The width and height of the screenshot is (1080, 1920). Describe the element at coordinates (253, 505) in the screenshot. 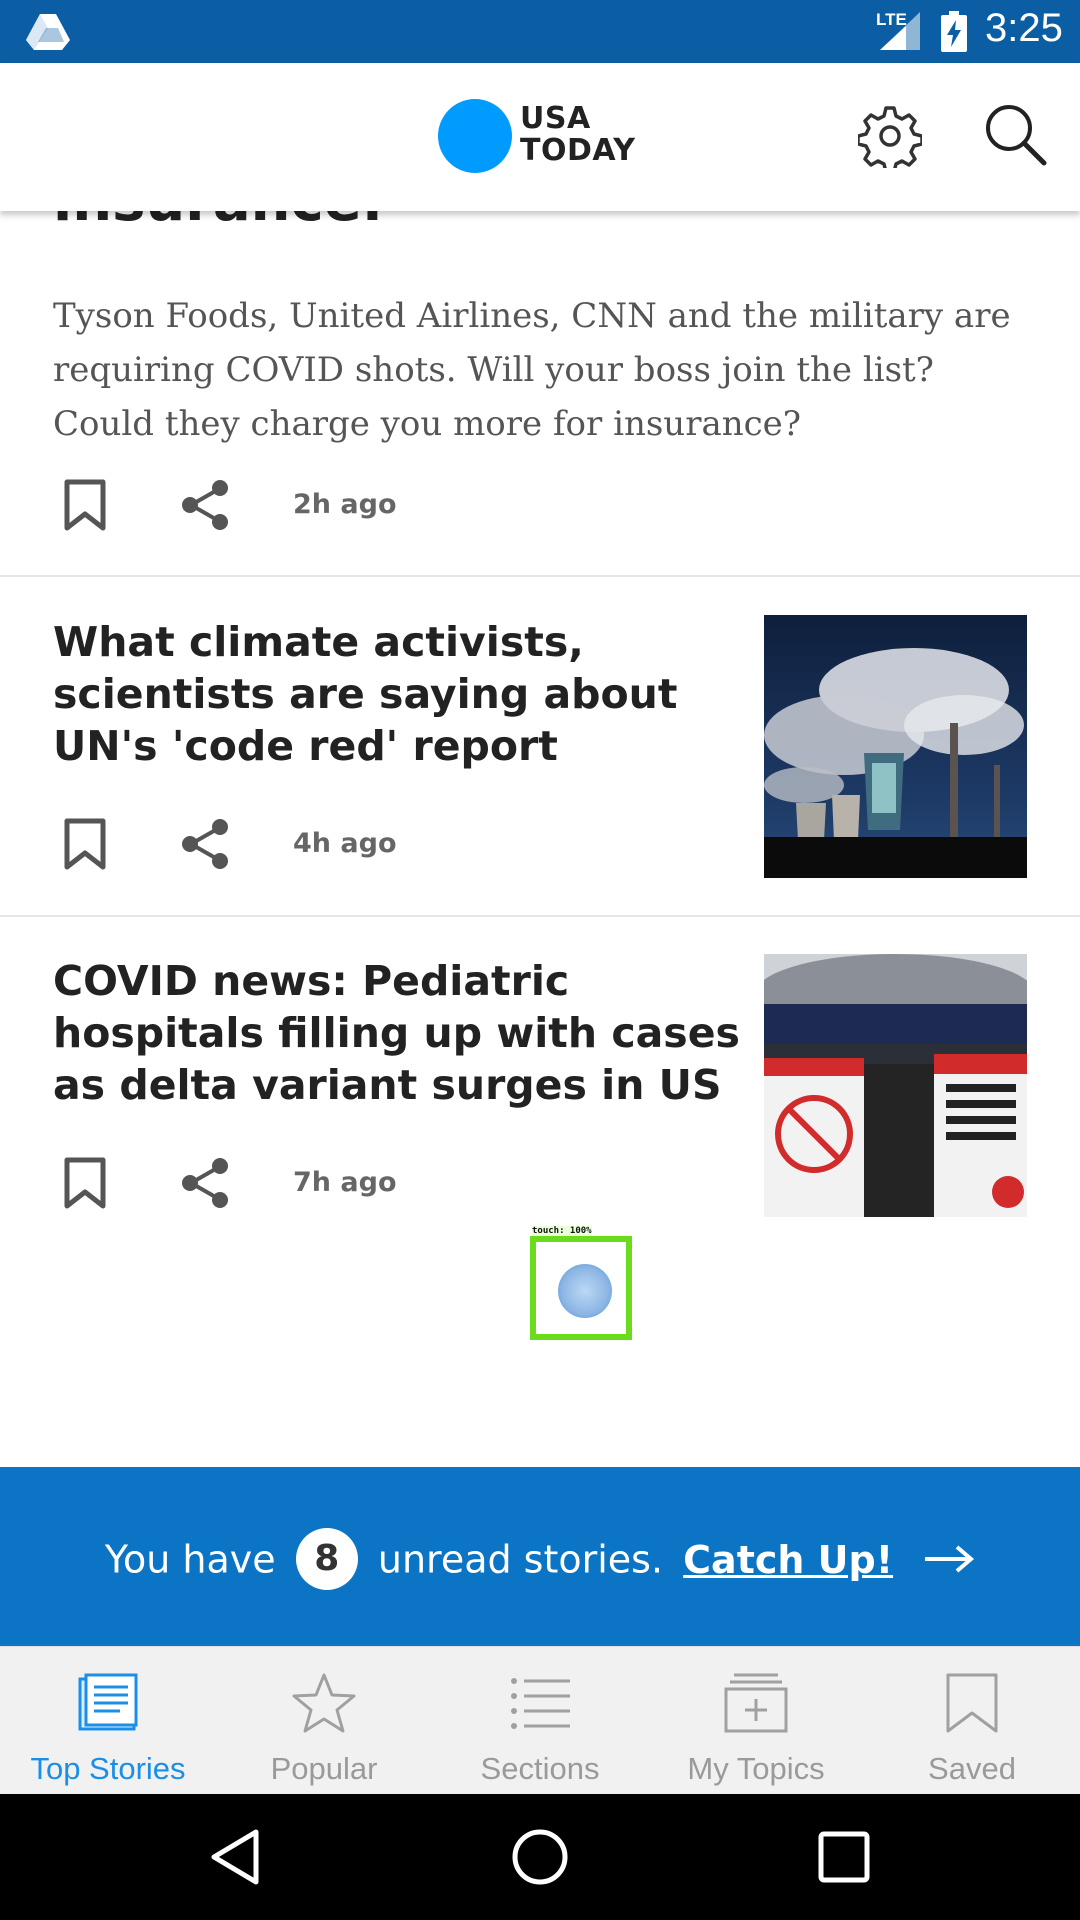

I see `story-actions: 2h ago` at that location.